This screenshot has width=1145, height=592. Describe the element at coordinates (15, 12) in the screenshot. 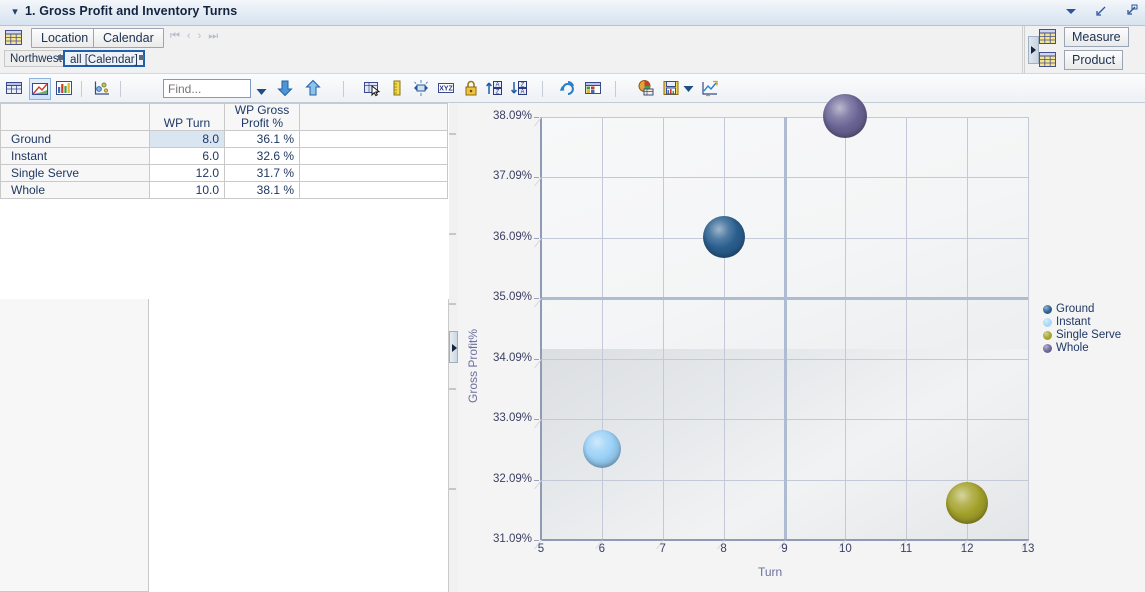

I see `chevron-down-icon: ▾` at that location.